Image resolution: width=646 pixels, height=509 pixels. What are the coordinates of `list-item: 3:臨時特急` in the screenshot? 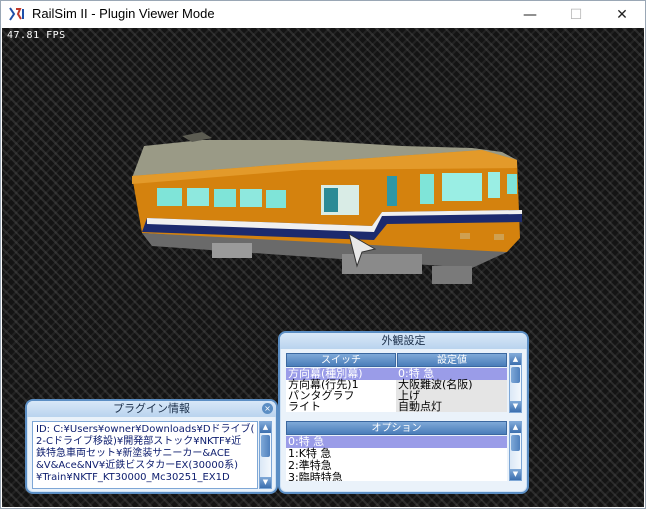 It's located at (396, 476).